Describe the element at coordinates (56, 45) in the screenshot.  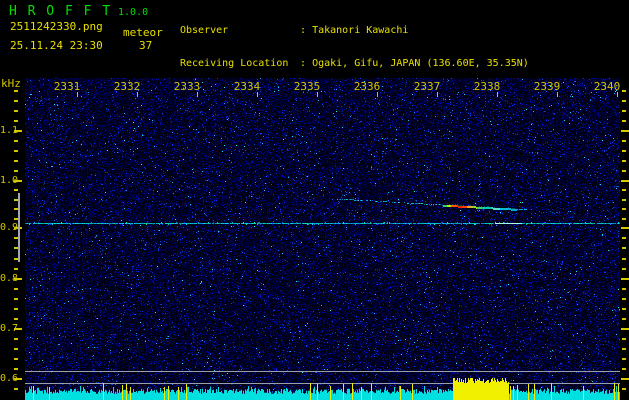
I see `observation-datetime: 25.11.24 23:30` at that location.